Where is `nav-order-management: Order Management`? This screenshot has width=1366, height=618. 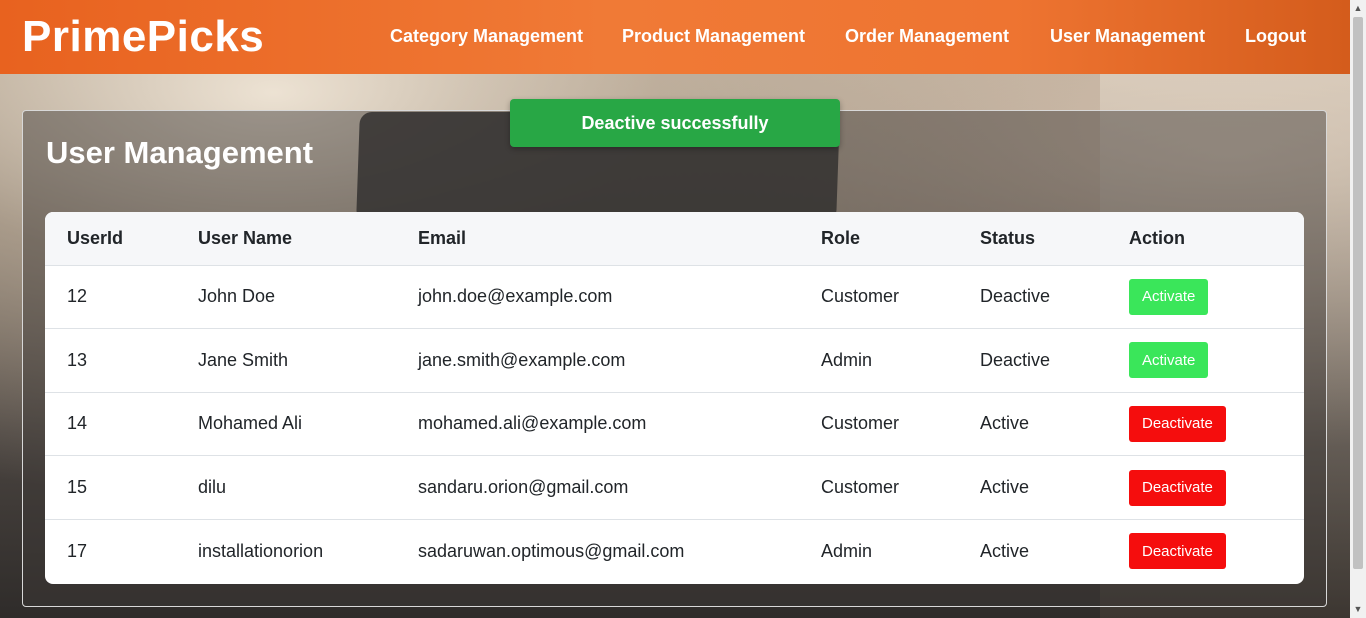
nav-order-management: Order Management is located at coordinates (927, 36).